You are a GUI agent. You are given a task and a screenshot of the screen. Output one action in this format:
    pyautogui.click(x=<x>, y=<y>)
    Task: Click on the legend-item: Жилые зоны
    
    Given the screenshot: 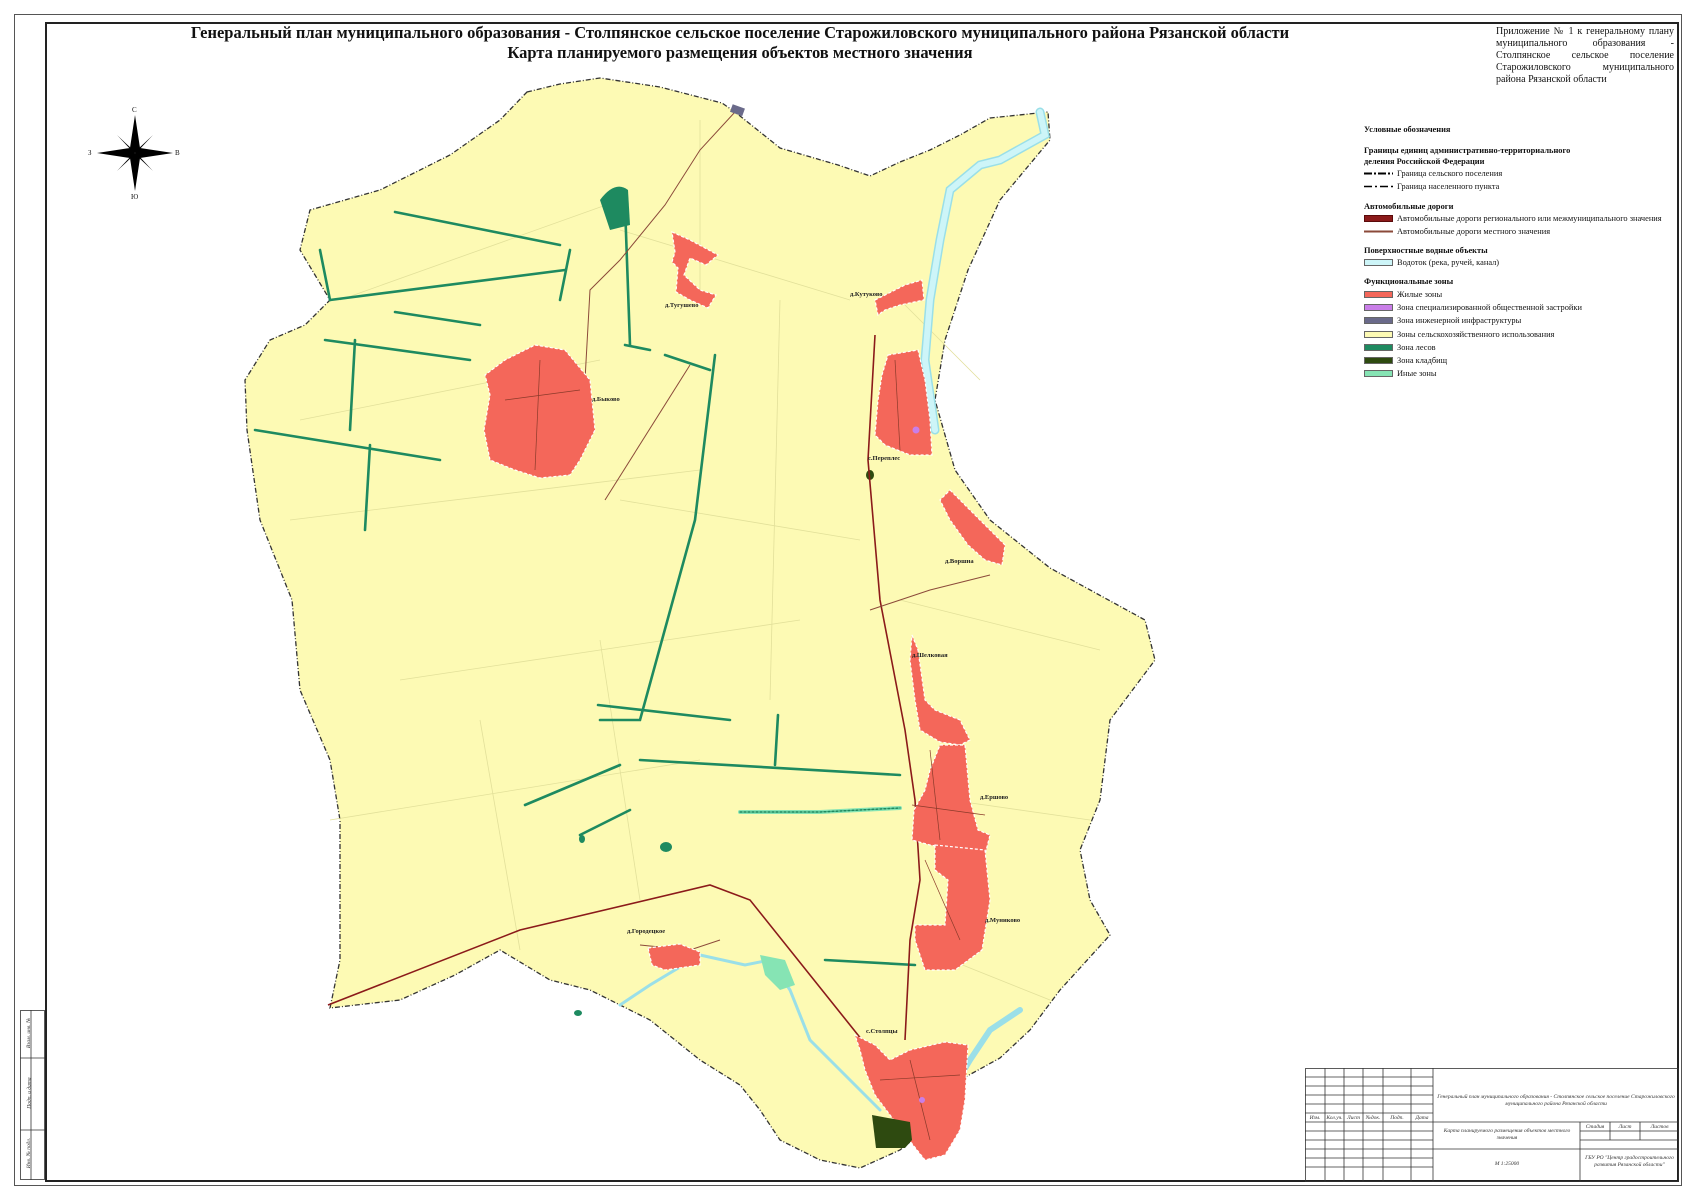 What is the action you would take?
    pyautogui.click(x=1524, y=293)
    